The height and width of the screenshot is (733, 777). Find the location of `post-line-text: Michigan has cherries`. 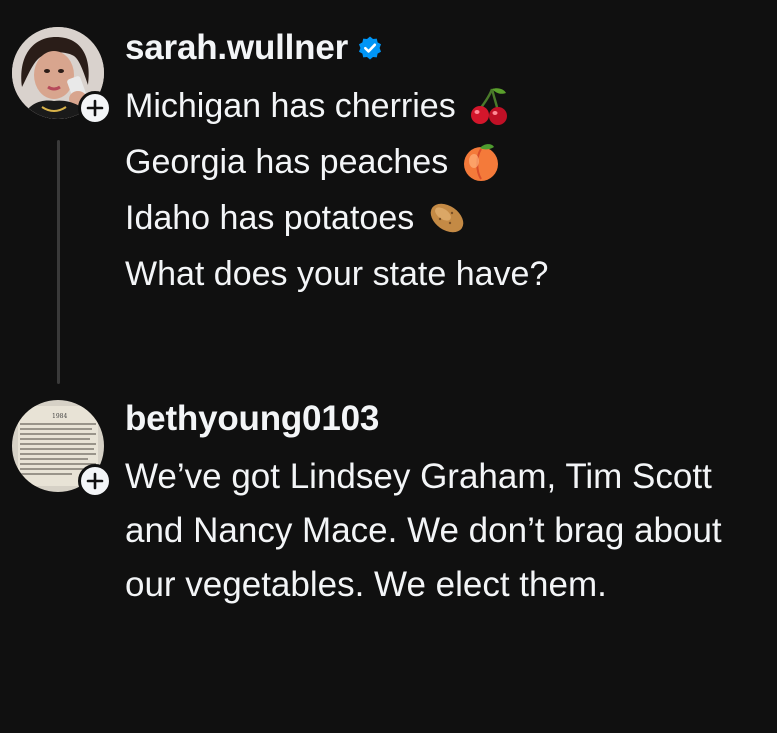

post-line-text: Michigan has cherries is located at coordinates (290, 106).